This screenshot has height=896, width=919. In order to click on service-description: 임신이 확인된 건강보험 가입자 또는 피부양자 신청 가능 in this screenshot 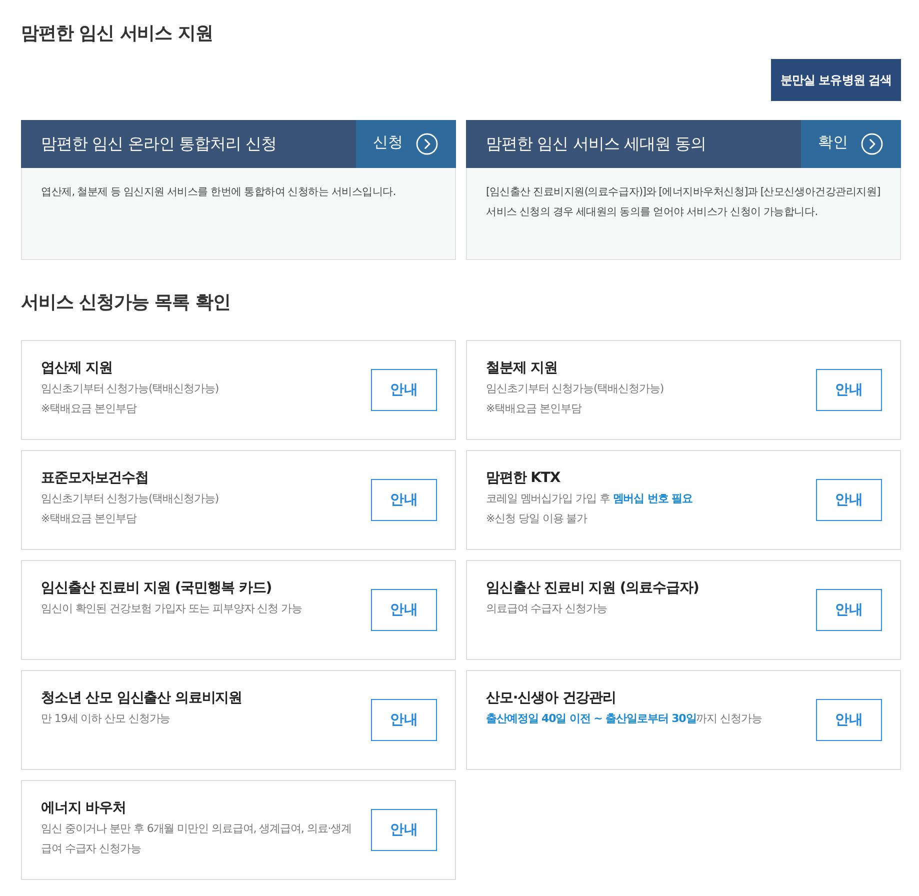, I will do `click(172, 609)`.